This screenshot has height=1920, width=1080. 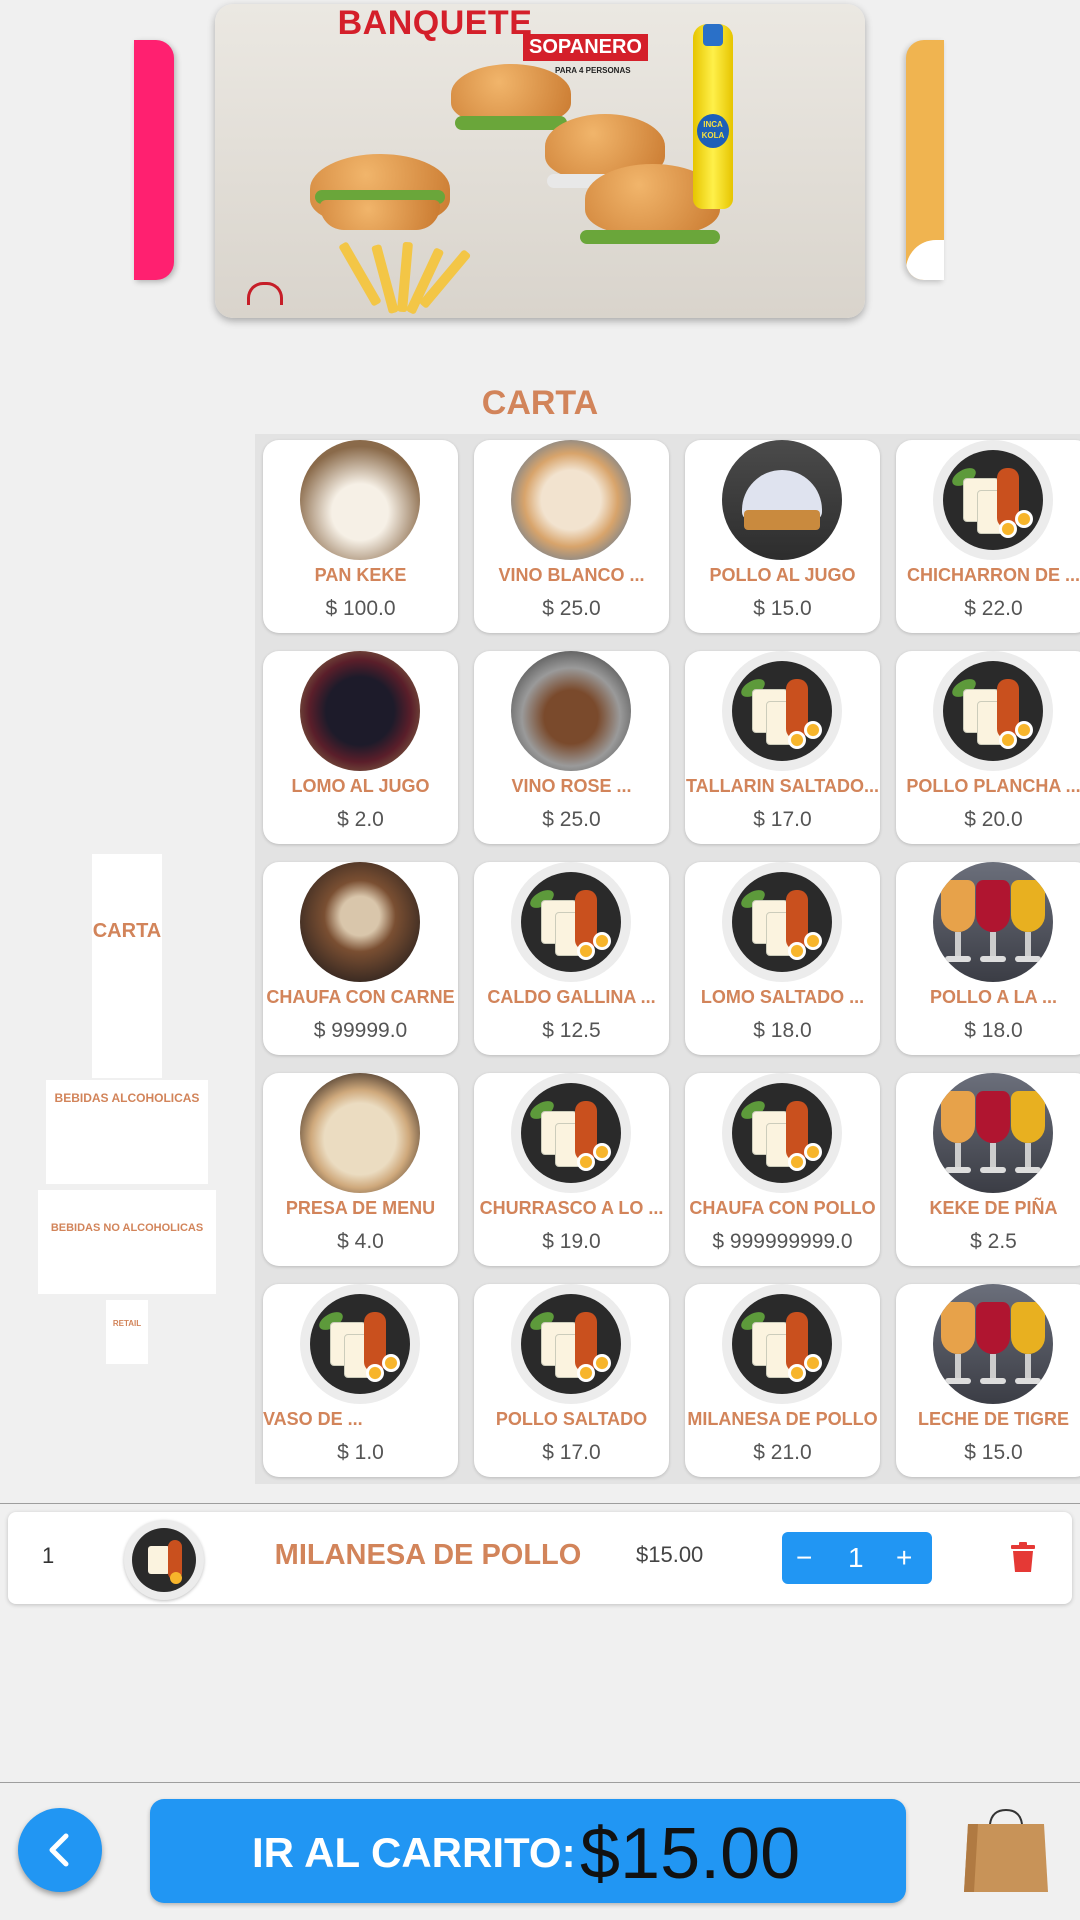 I want to click on product-name: KEKE DE PIÑA, so click(x=993, y=1208).